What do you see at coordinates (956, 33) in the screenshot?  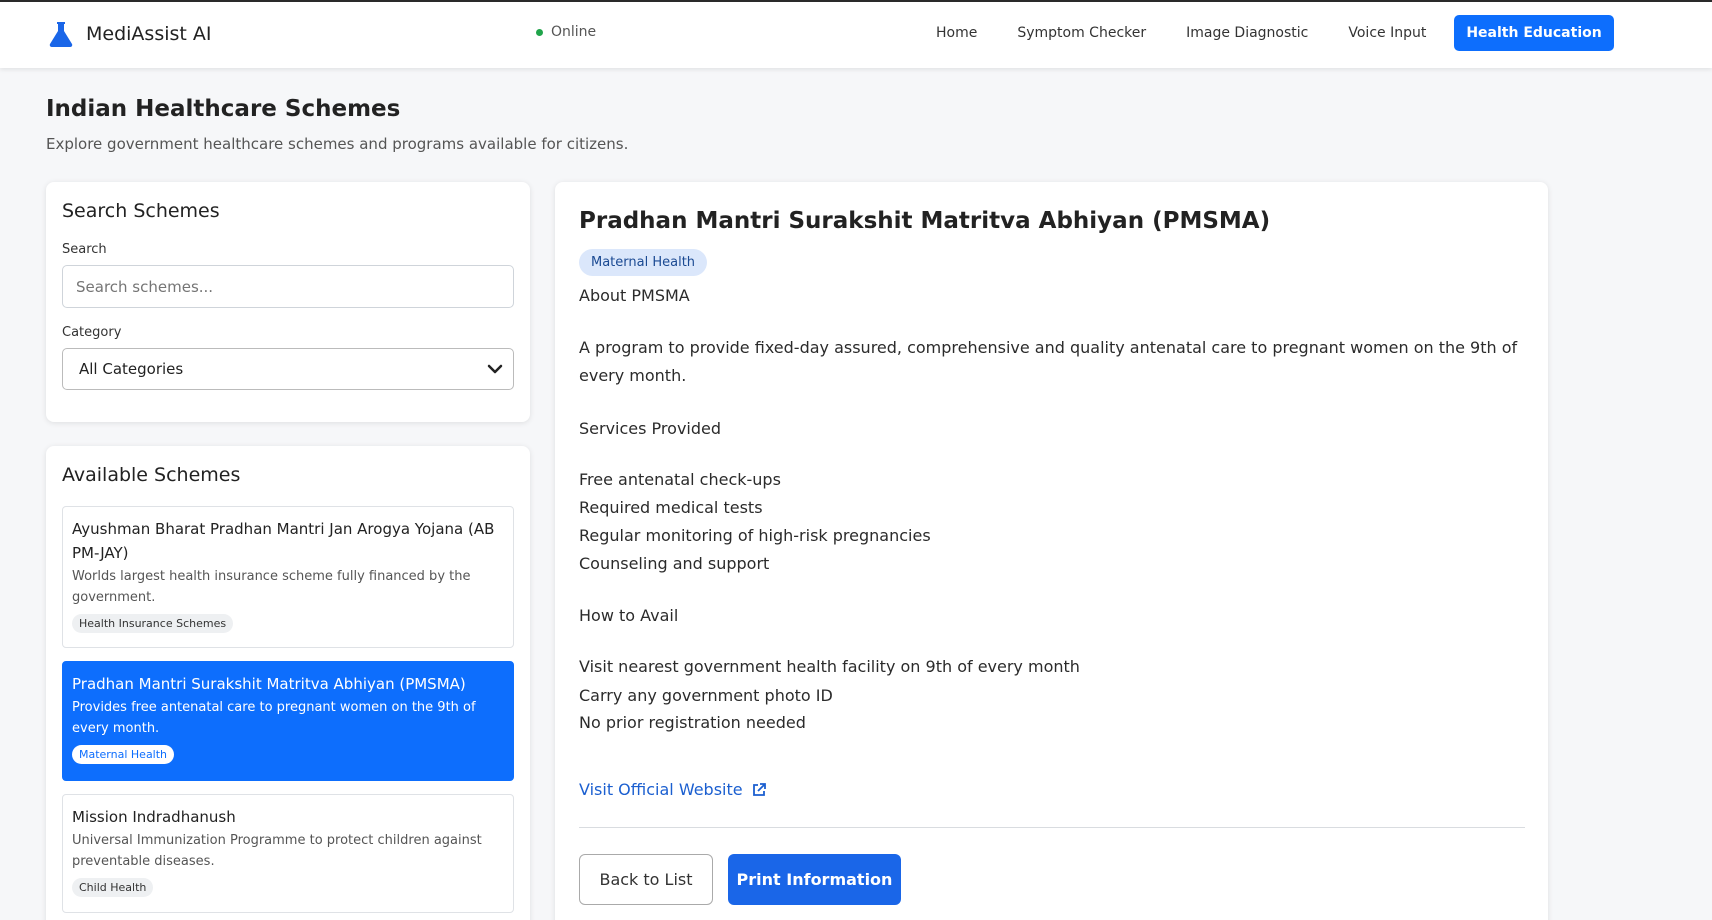 I see `nav-home: Home` at bounding box center [956, 33].